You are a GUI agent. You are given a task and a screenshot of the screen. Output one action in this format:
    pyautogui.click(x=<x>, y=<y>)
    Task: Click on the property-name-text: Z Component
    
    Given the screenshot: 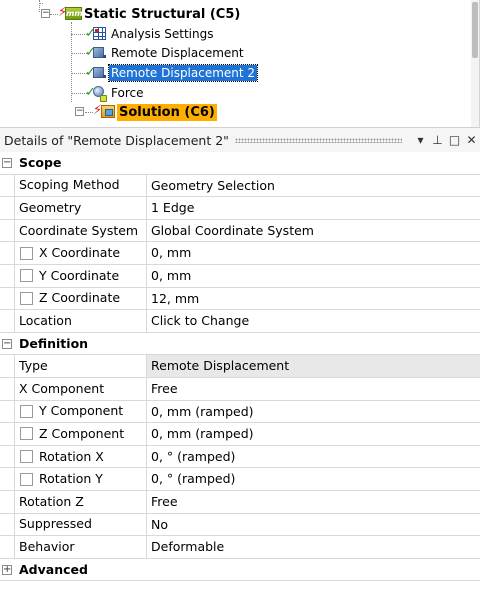 What is the action you would take?
    pyautogui.click(x=82, y=433)
    